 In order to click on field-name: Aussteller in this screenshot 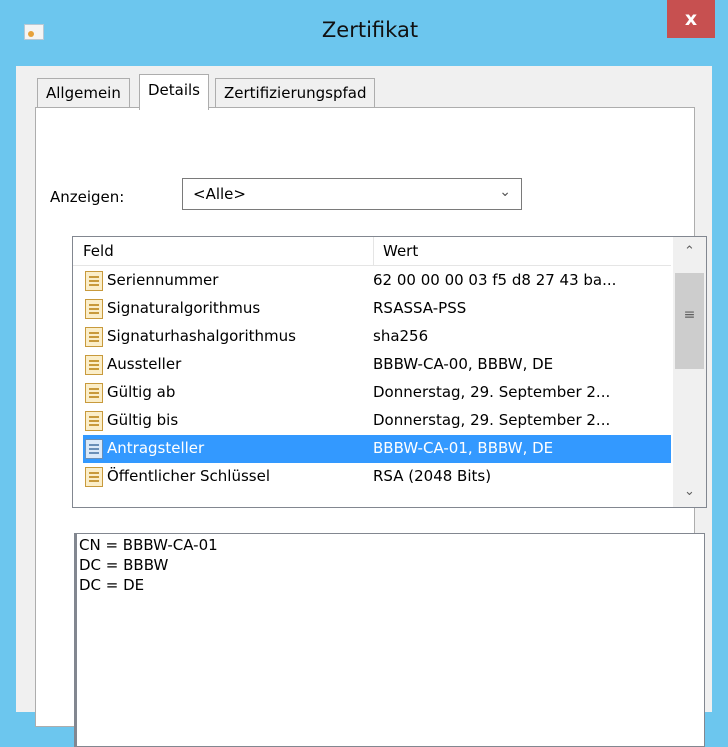, I will do `click(144, 364)`.